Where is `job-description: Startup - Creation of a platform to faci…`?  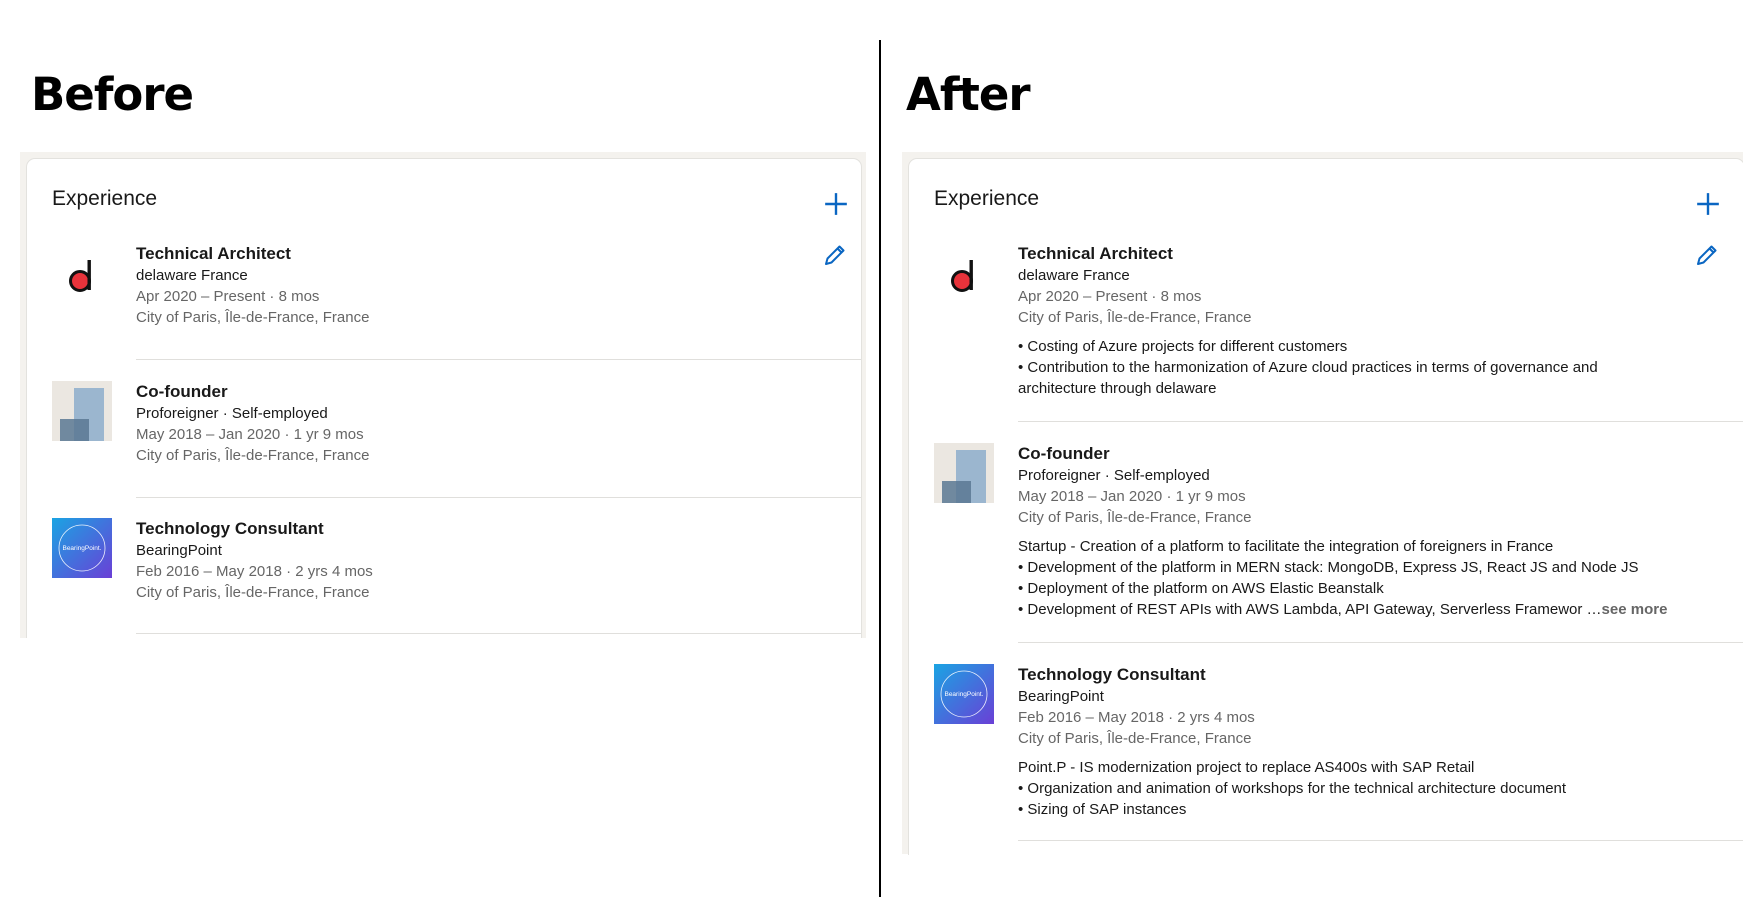 job-description: Startup - Creation of a platform to faci… is located at coordinates (1380, 578).